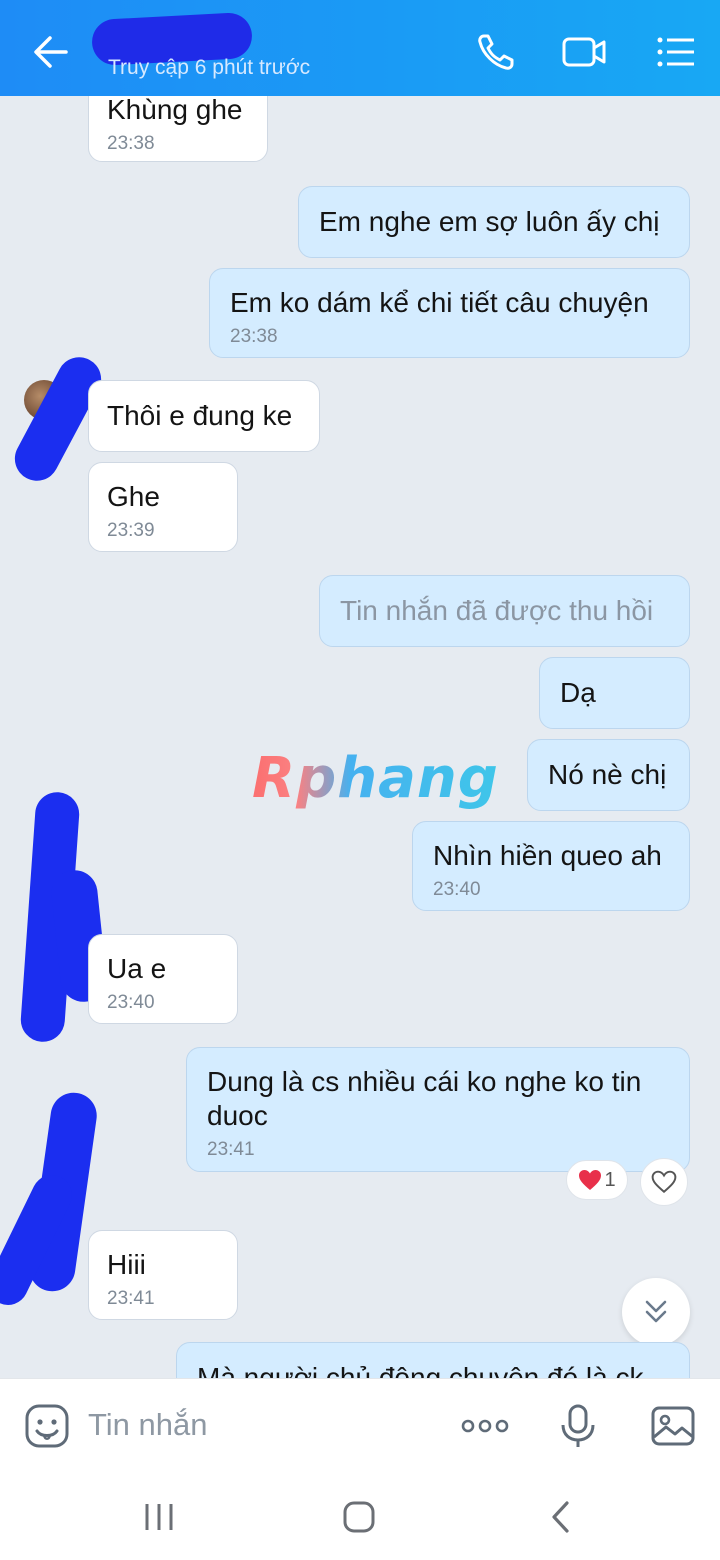 The width and height of the screenshot is (720, 1560). Describe the element at coordinates (420, 1370) in the screenshot. I see `message-text: Mà người chủ động chuyện đó là ck` at that location.